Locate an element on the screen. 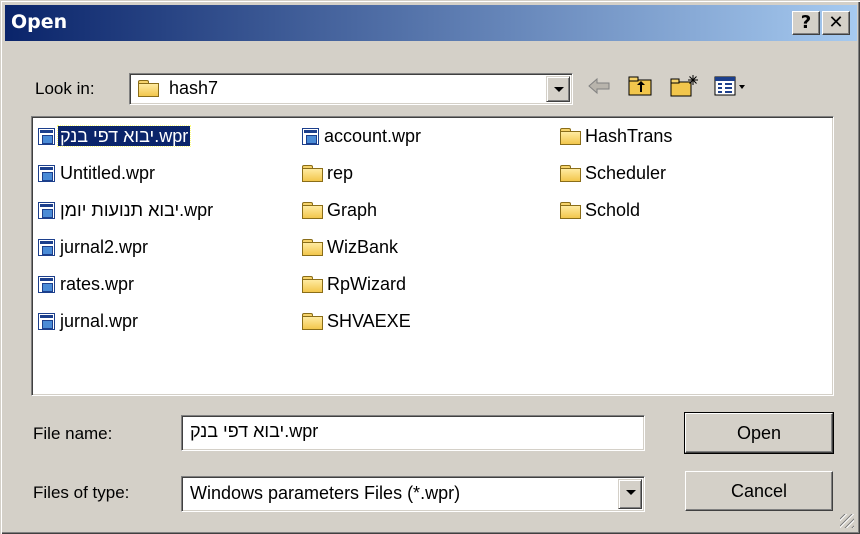 This screenshot has width=860, height=534. list-item: יבוא דפי בנק.wpr is located at coordinates (115, 137).